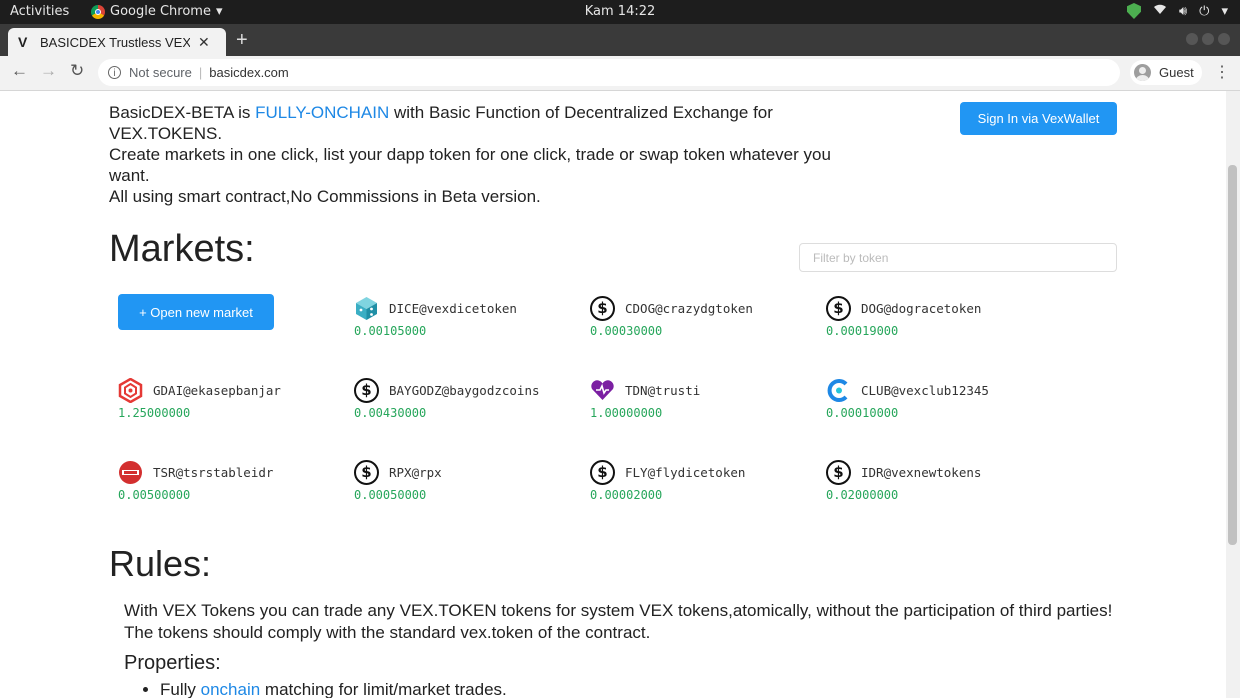  Describe the element at coordinates (196, 312) in the screenshot. I see `open-new-market-button: + Open new market` at that location.